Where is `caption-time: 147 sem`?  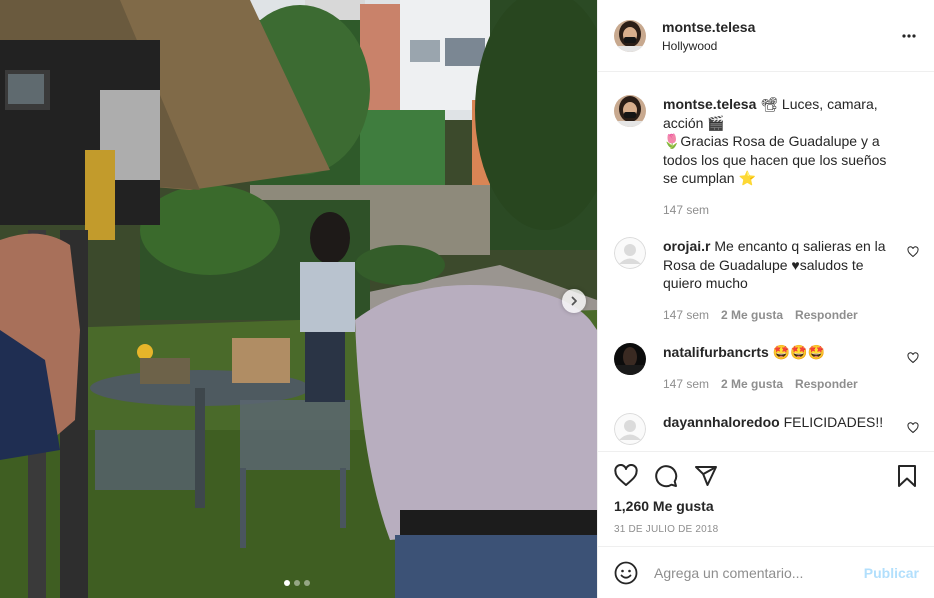
caption-time: 147 sem is located at coordinates (686, 210).